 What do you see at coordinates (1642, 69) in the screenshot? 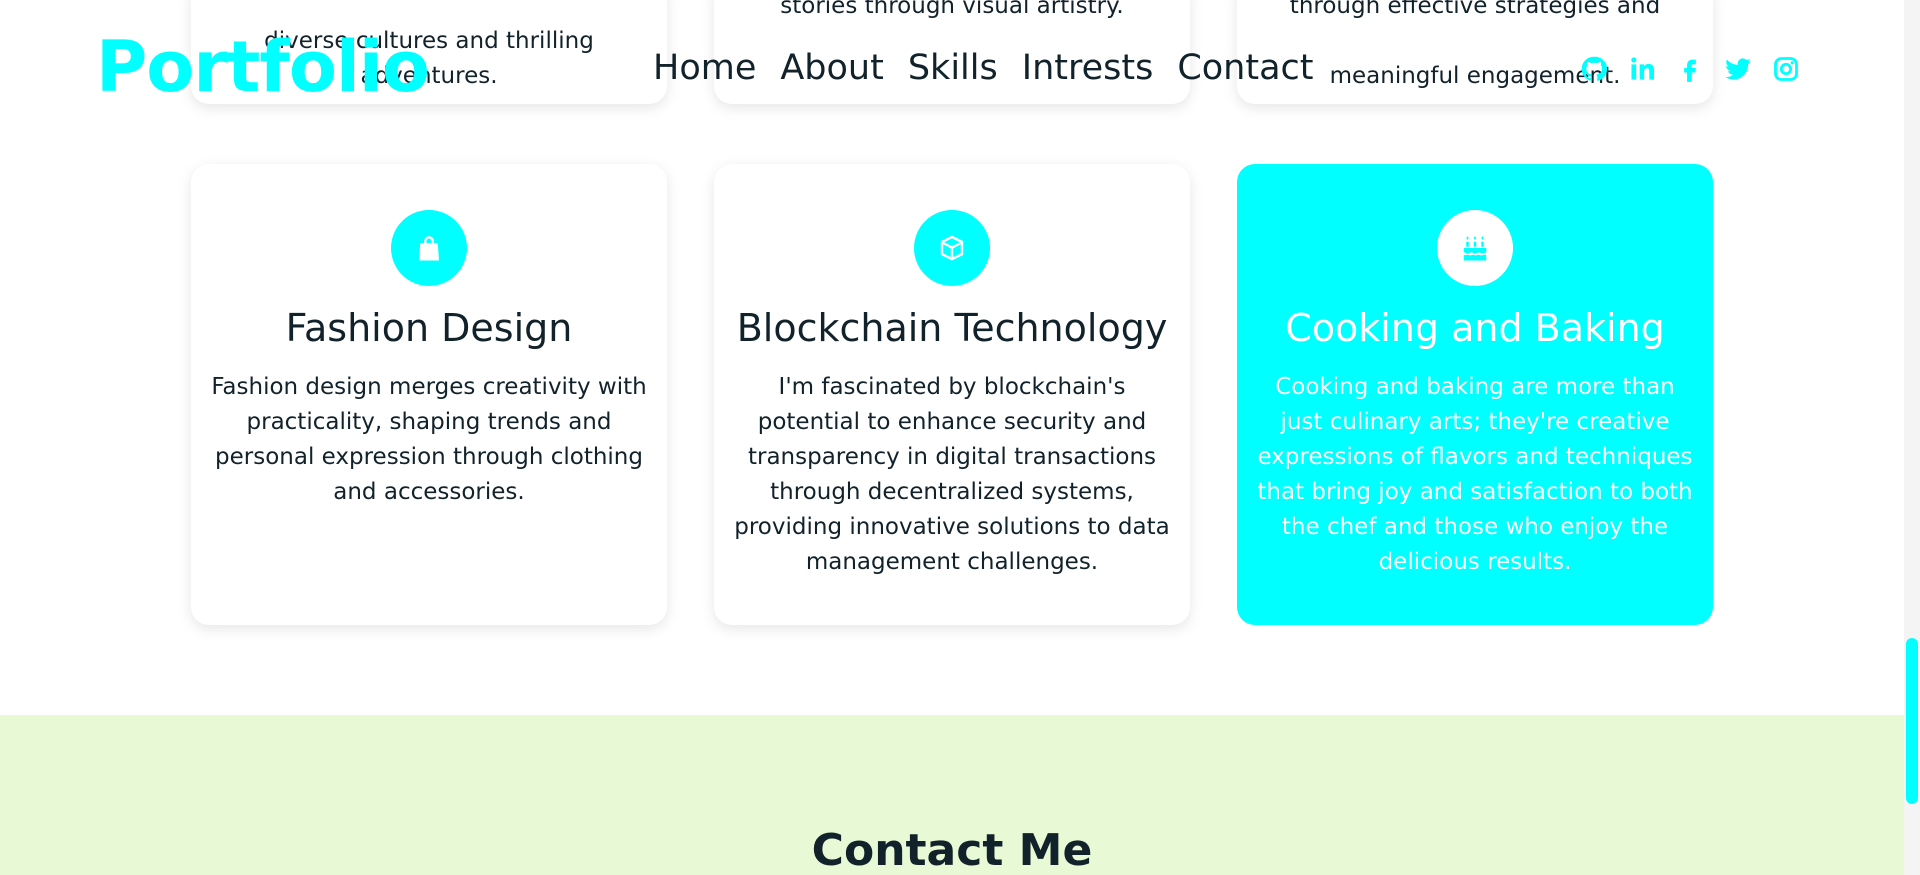
I see `linkedin-icon` at bounding box center [1642, 69].